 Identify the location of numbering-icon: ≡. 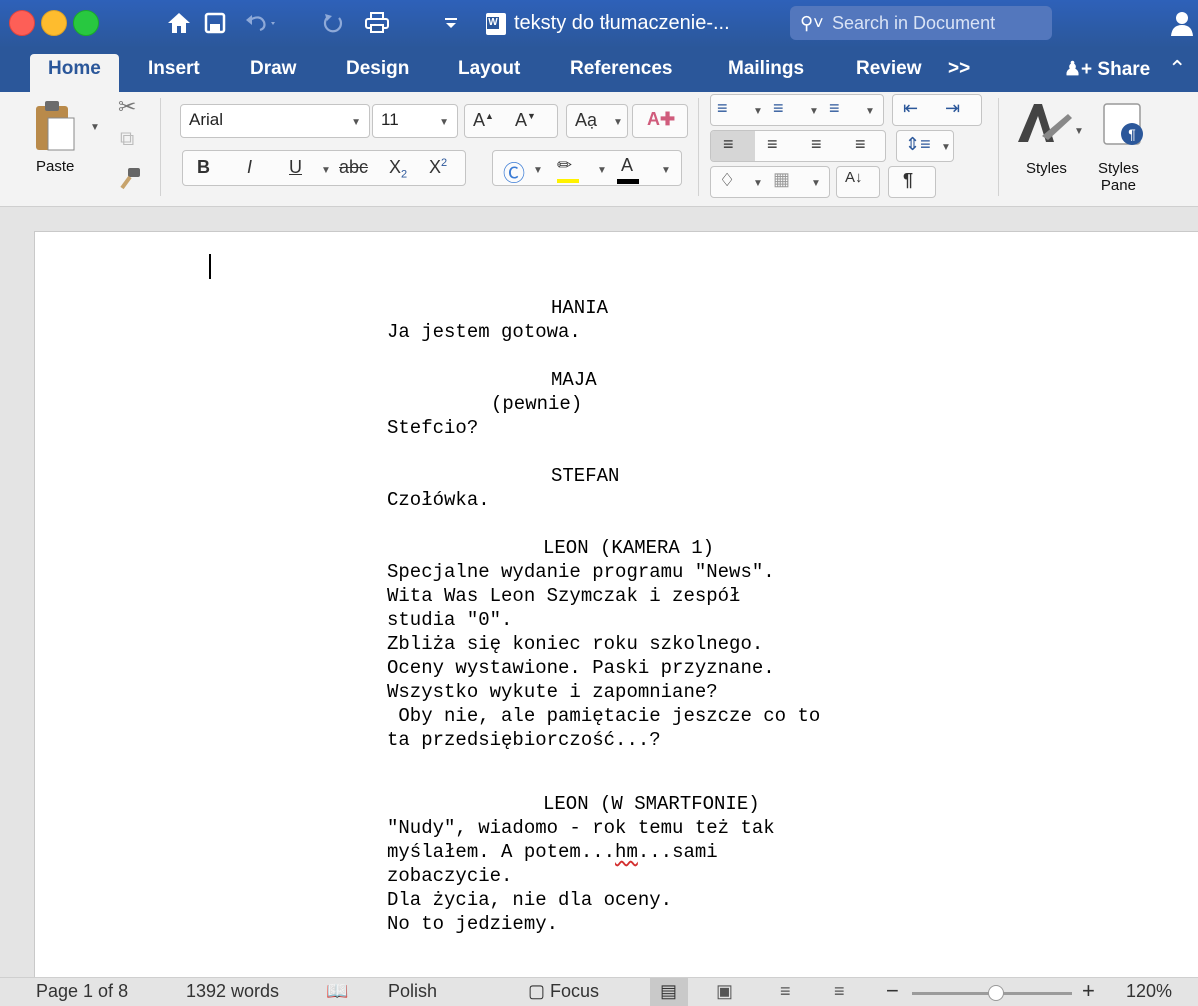
(778, 108).